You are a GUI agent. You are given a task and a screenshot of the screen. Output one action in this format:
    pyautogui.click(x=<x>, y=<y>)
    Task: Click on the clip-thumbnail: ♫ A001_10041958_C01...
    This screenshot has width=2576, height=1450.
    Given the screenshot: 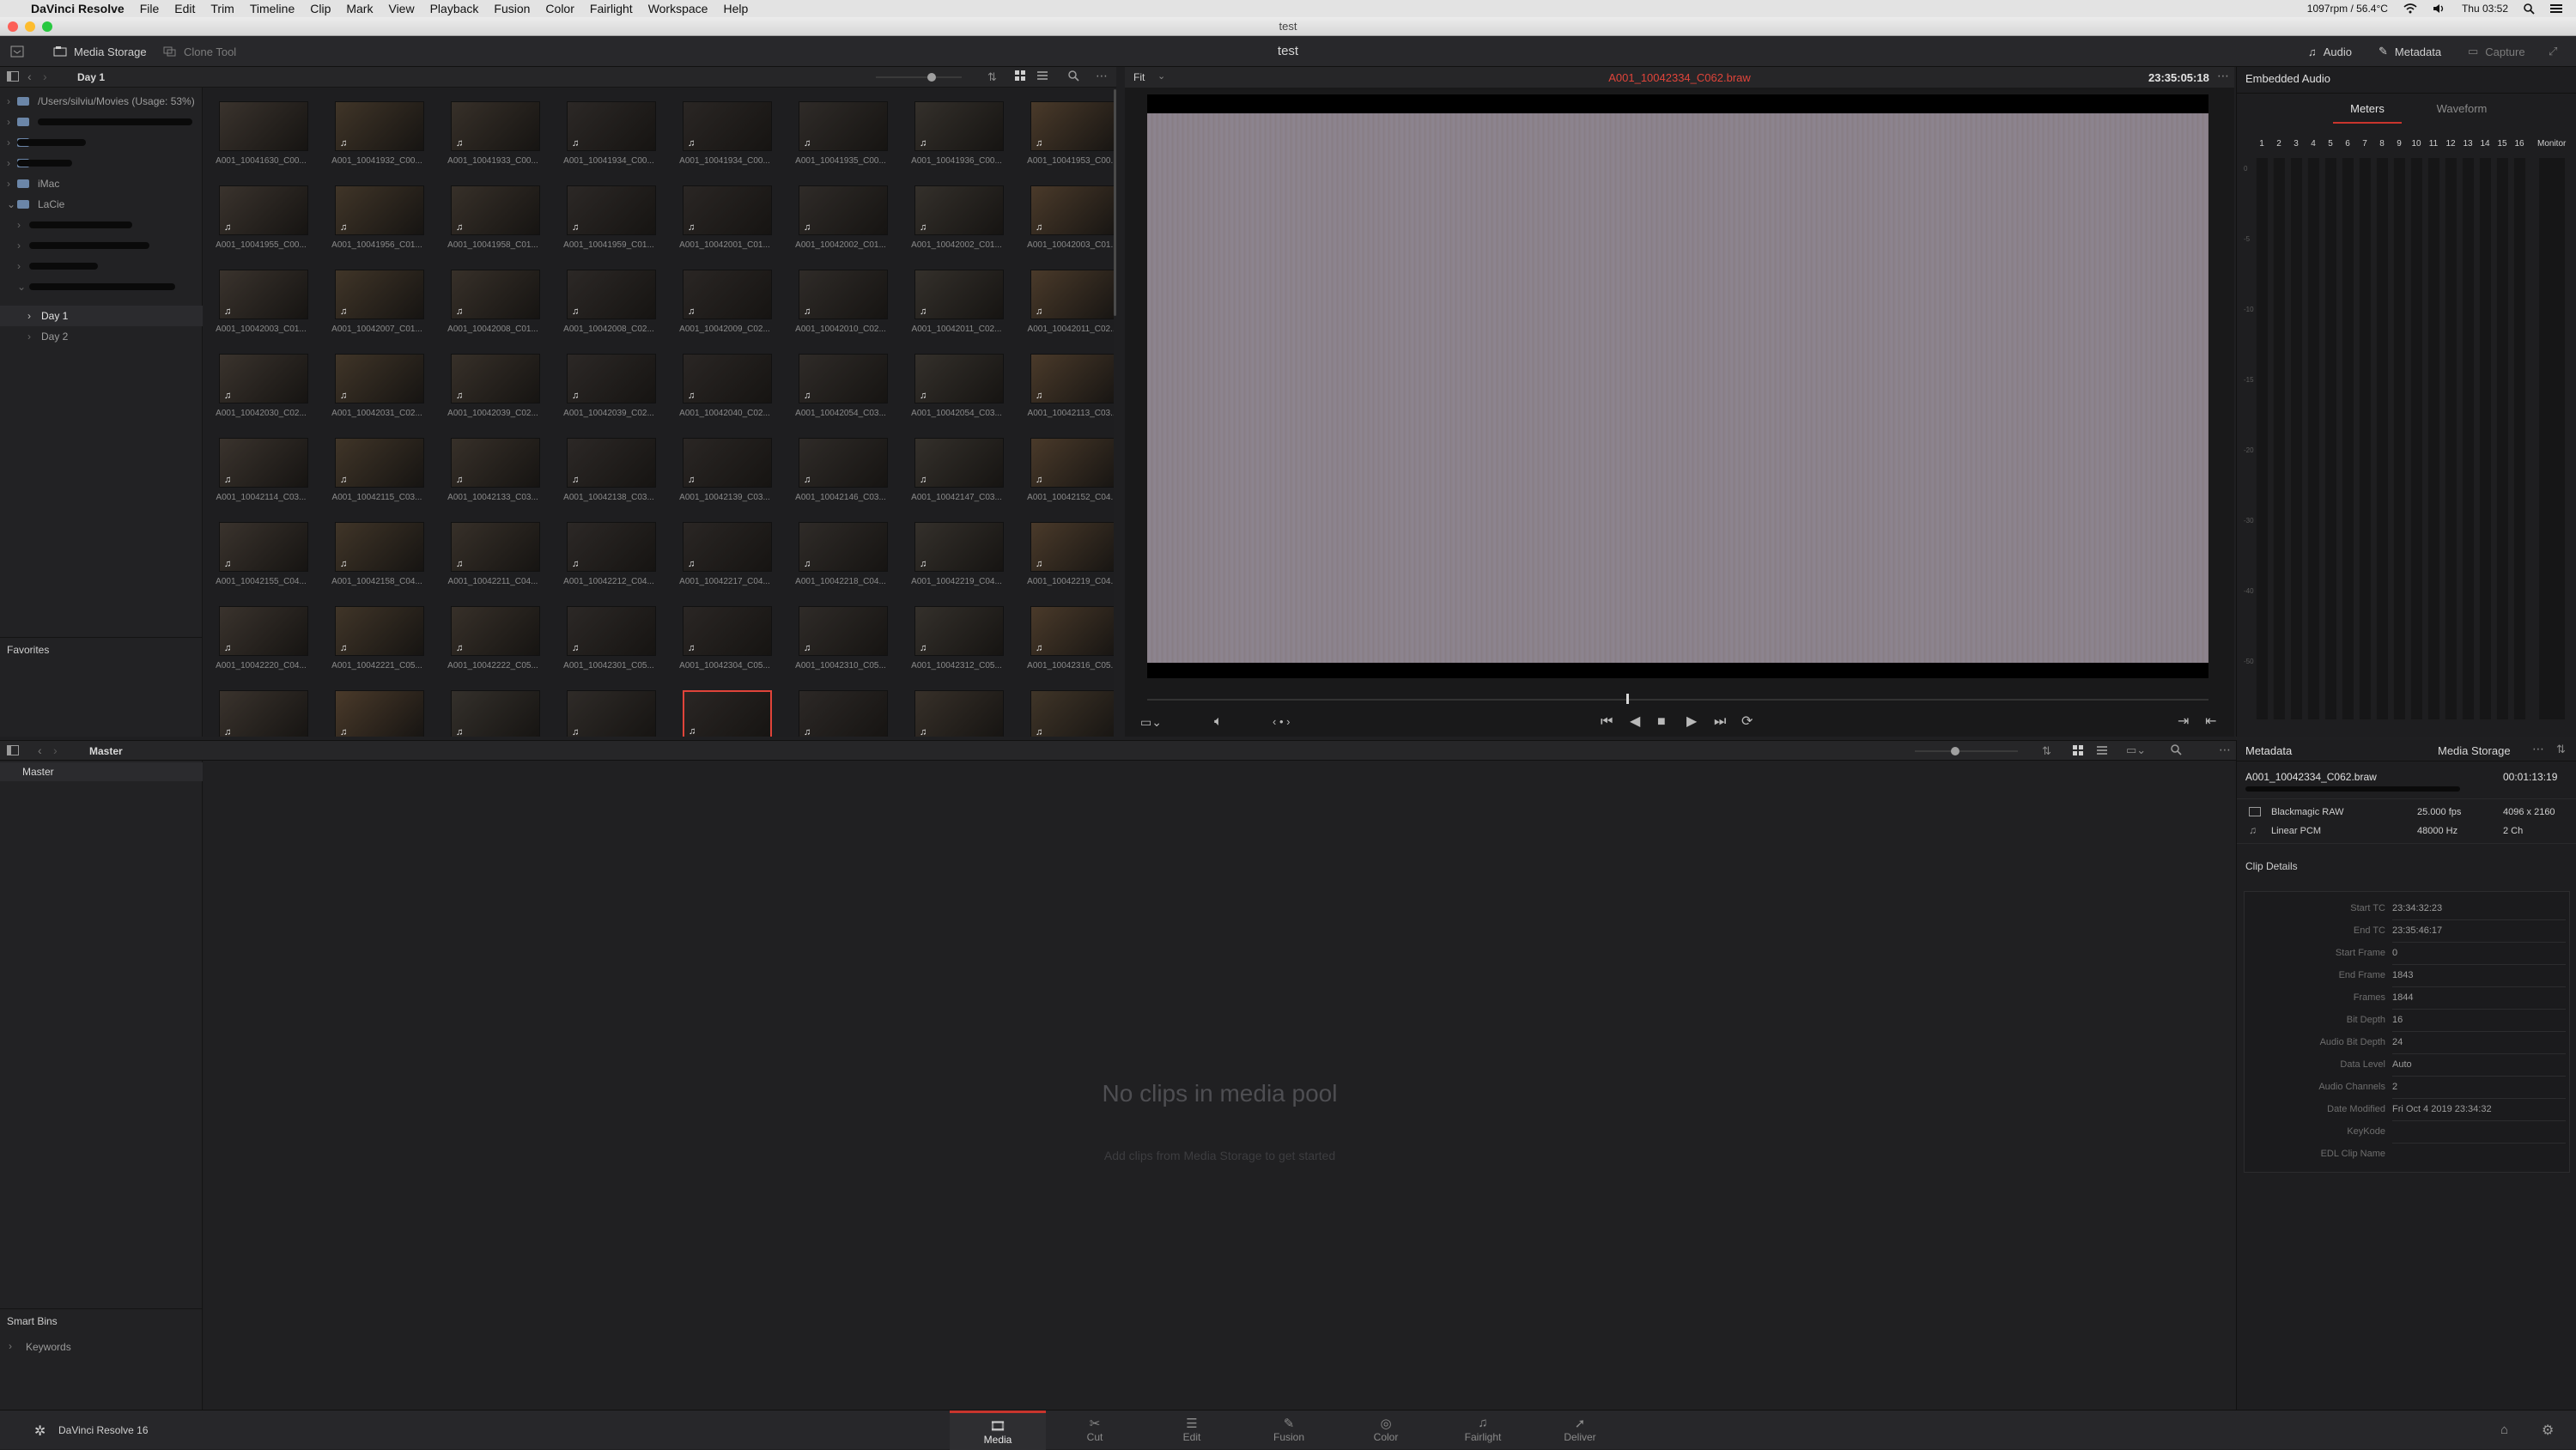 What is the action you would take?
    pyautogui.click(x=493, y=220)
    